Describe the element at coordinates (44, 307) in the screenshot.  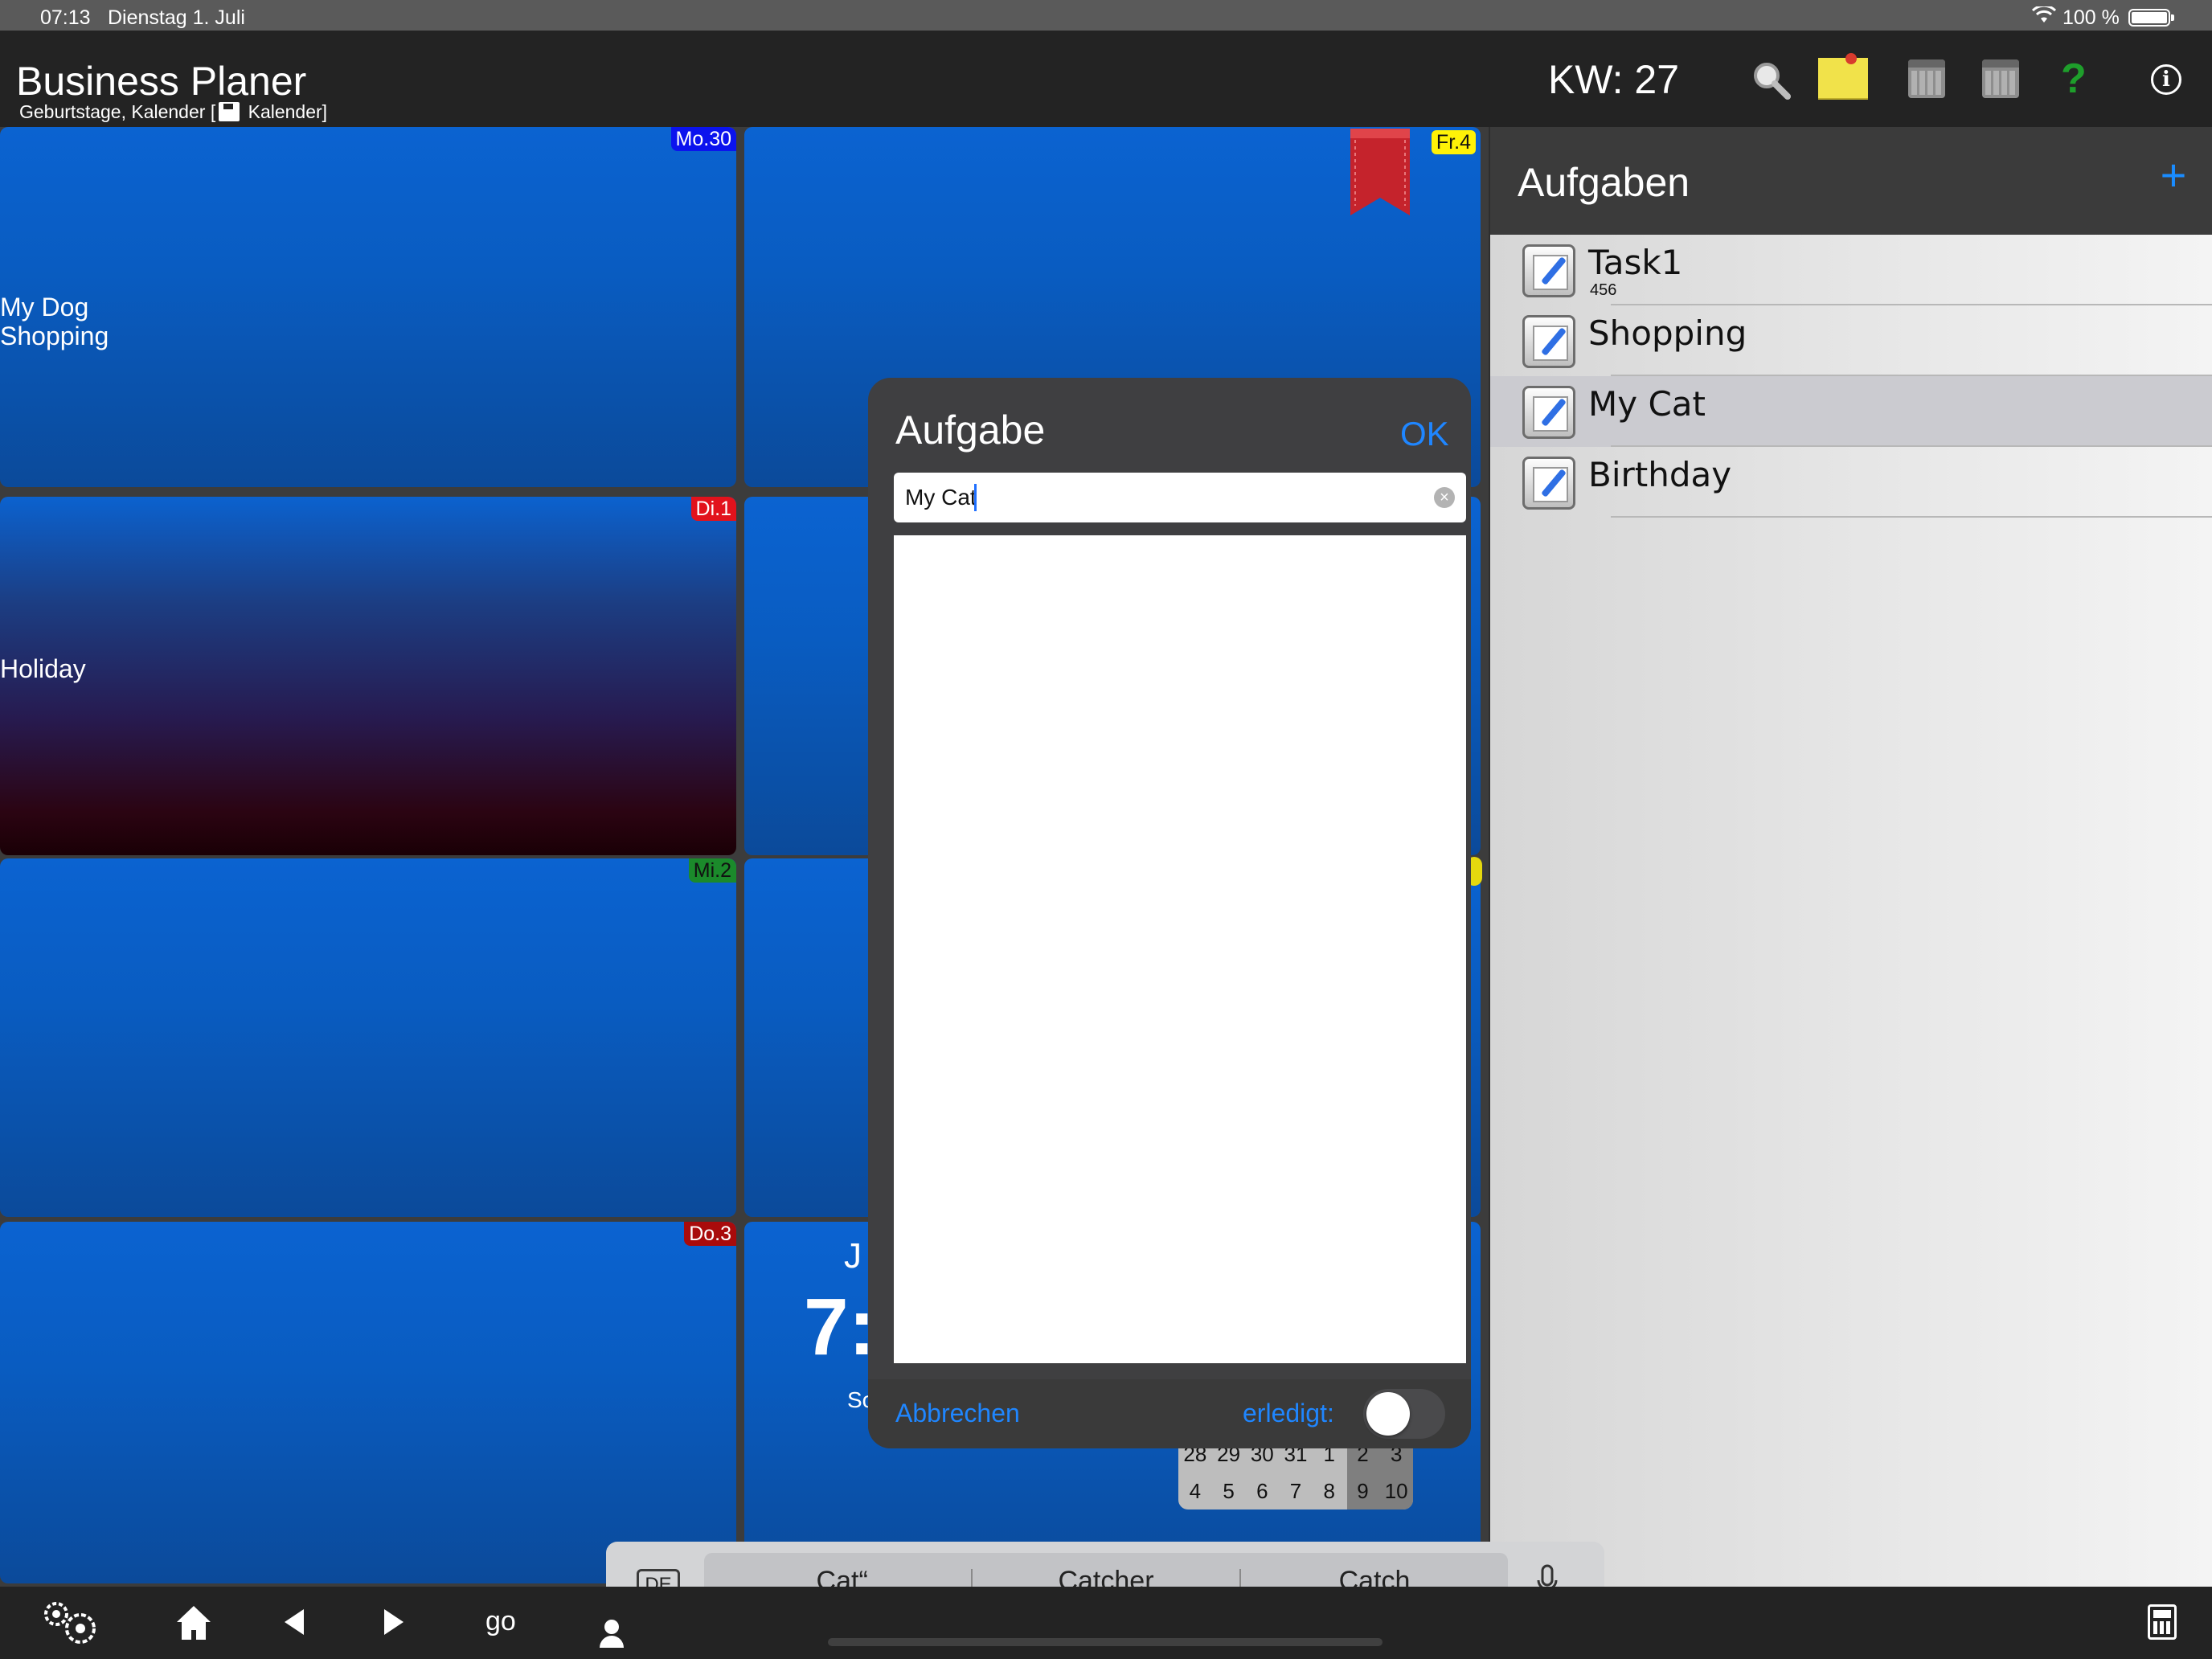
I see `event-my-dog: My Dog` at that location.